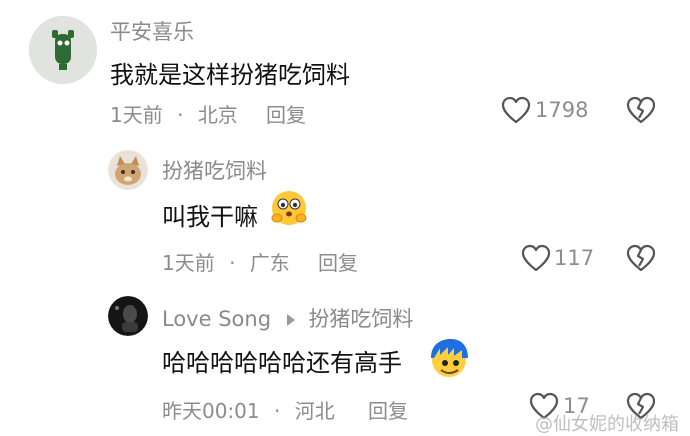  What do you see at coordinates (174, 113) in the screenshot?
I see `comment-meta: 1天前 · 北京` at bounding box center [174, 113].